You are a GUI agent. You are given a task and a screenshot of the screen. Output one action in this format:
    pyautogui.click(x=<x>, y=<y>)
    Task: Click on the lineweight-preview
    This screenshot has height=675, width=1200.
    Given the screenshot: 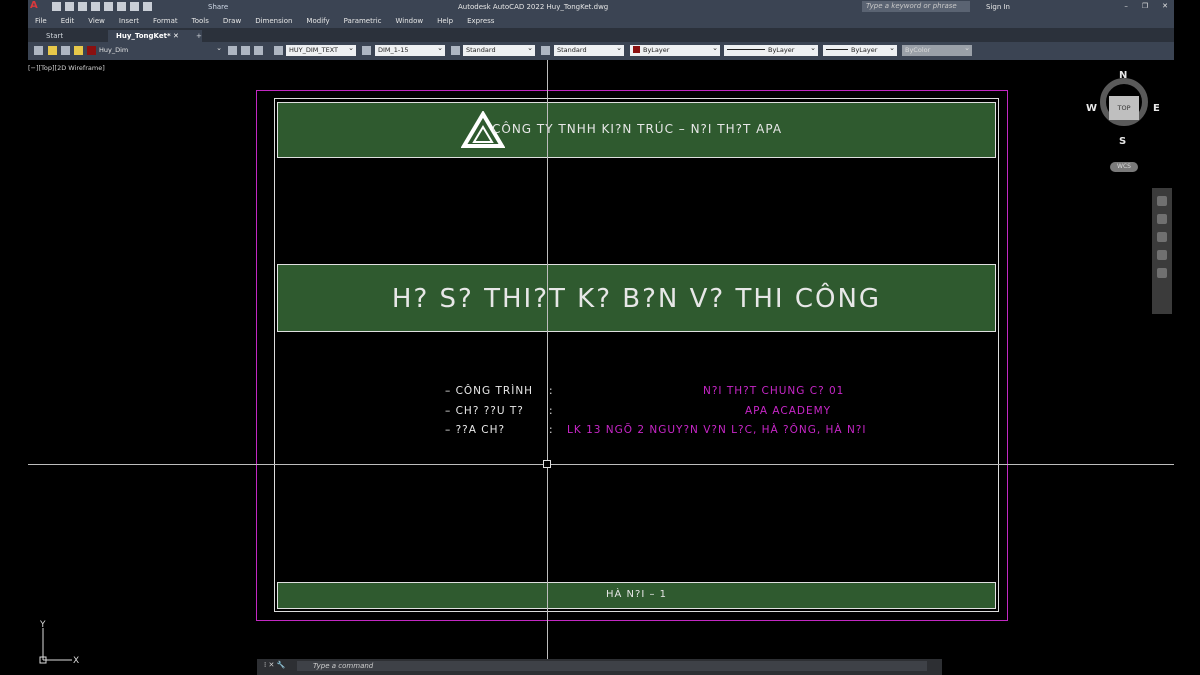 What is the action you would take?
    pyautogui.click(x=837, y=49)
    